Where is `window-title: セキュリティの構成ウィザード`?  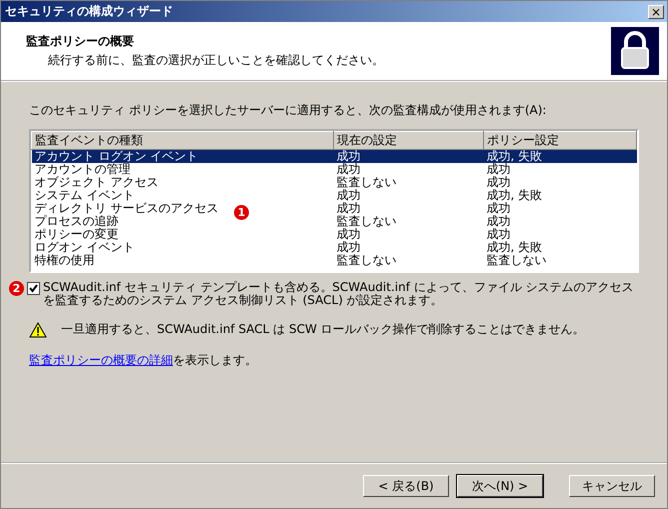
window-title: セキュリティの構成ウィザード is located at coordinates (89, 11).